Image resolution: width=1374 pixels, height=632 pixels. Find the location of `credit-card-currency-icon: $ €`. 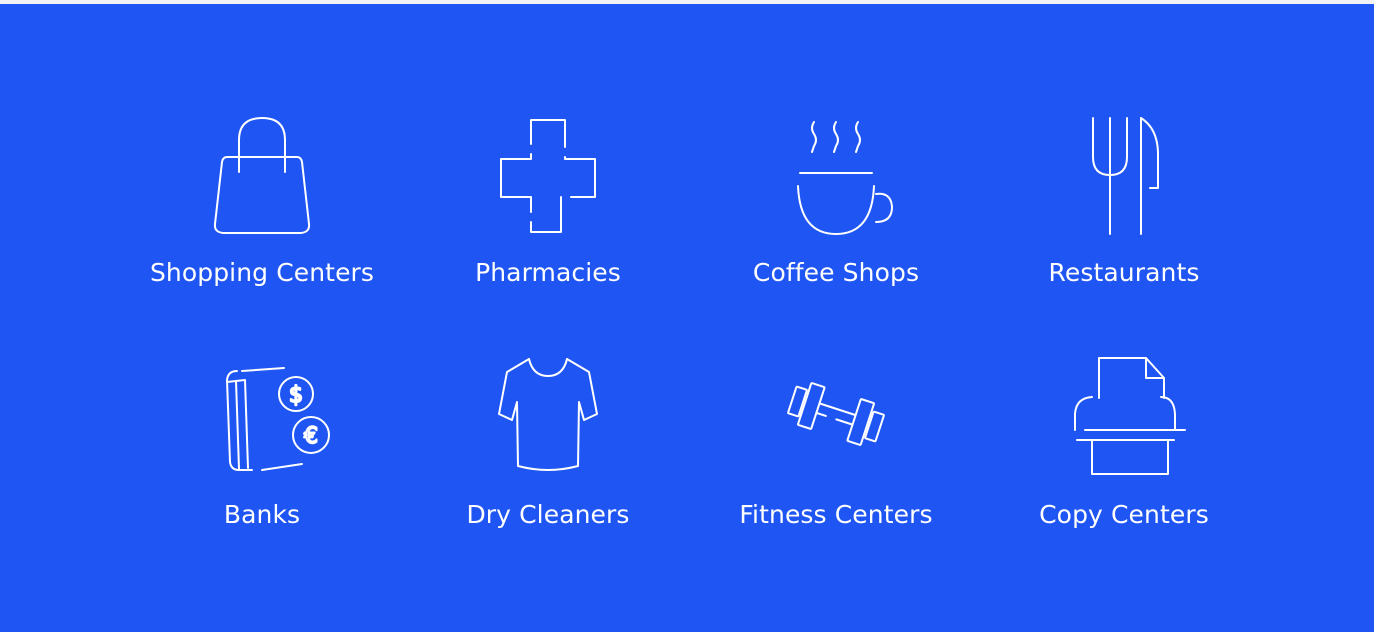

credit-card-currency-icon: $ € is located at coordinates (262, 419).